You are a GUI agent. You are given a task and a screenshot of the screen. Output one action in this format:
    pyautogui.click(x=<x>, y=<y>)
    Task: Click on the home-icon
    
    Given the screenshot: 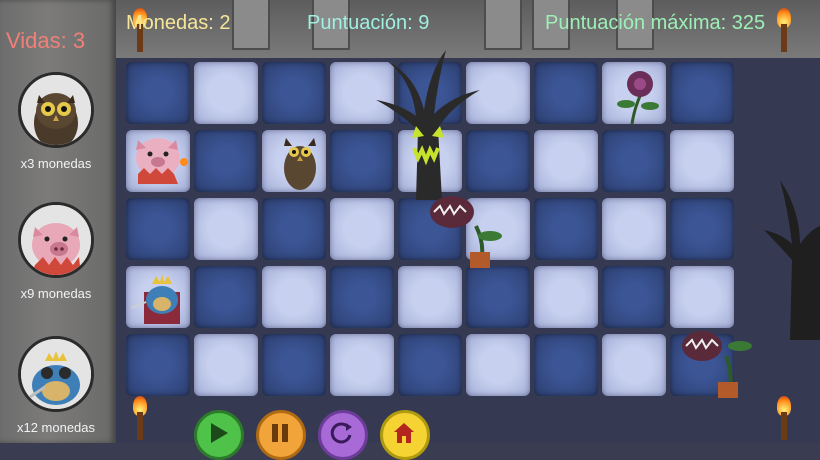 What is the action you would take?
    pyautogui.click(x=404, y=433)
    